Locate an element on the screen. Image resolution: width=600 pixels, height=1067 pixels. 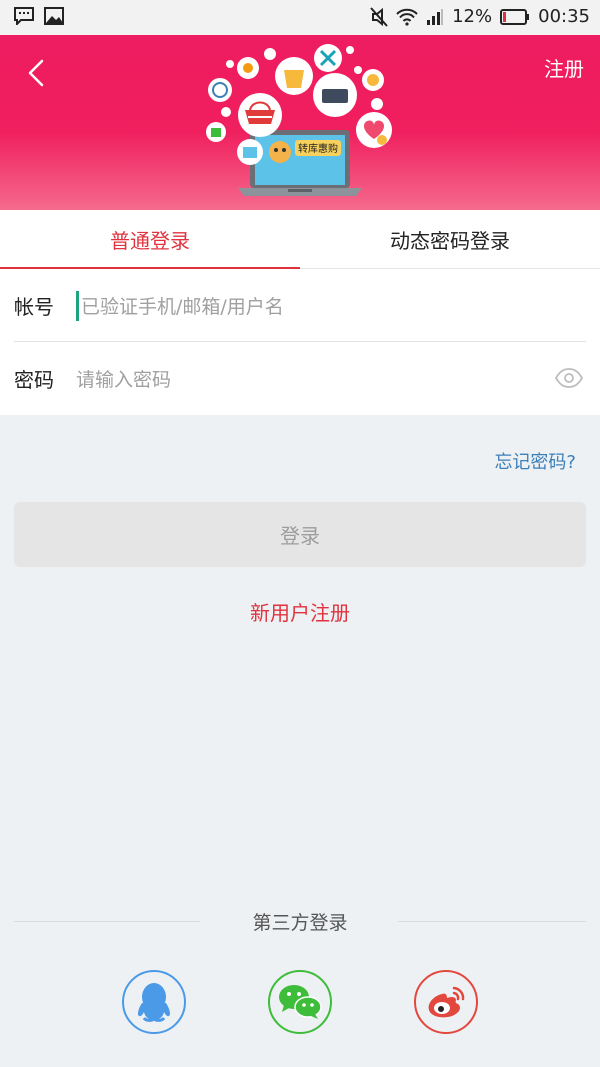
illustration-logo-text: 转库惠购 is located at coordinates (318, 148).